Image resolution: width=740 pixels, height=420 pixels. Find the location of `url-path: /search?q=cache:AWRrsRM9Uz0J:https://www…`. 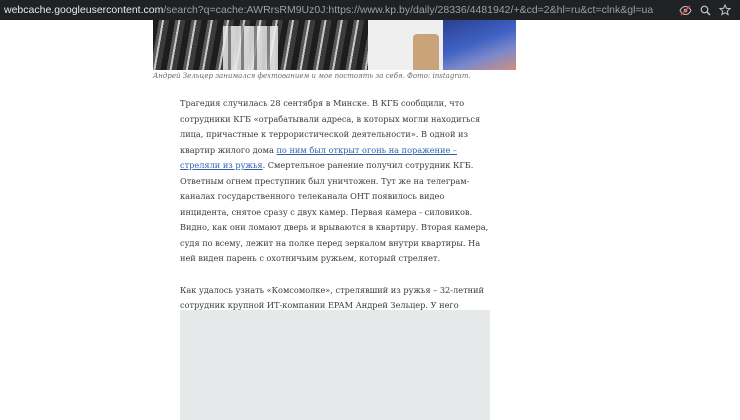

url-path: /search?q=cache:AWRrsRM9Uz0J:https://www… is located at coordinates (408, 10).